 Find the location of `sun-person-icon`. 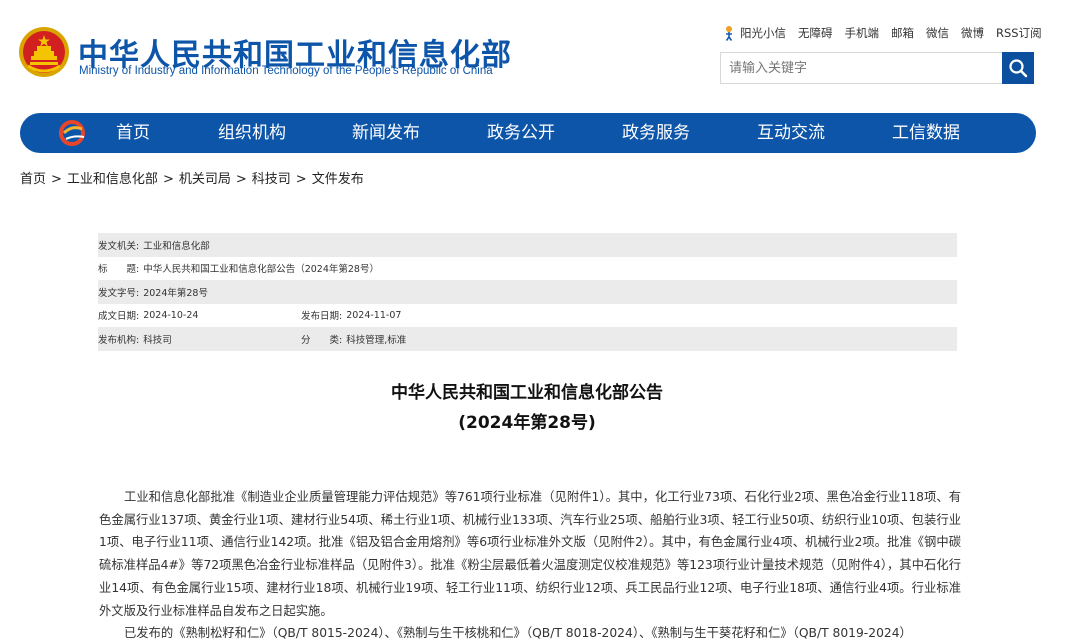

sun-person-icon is located at coordinates (729, 33).